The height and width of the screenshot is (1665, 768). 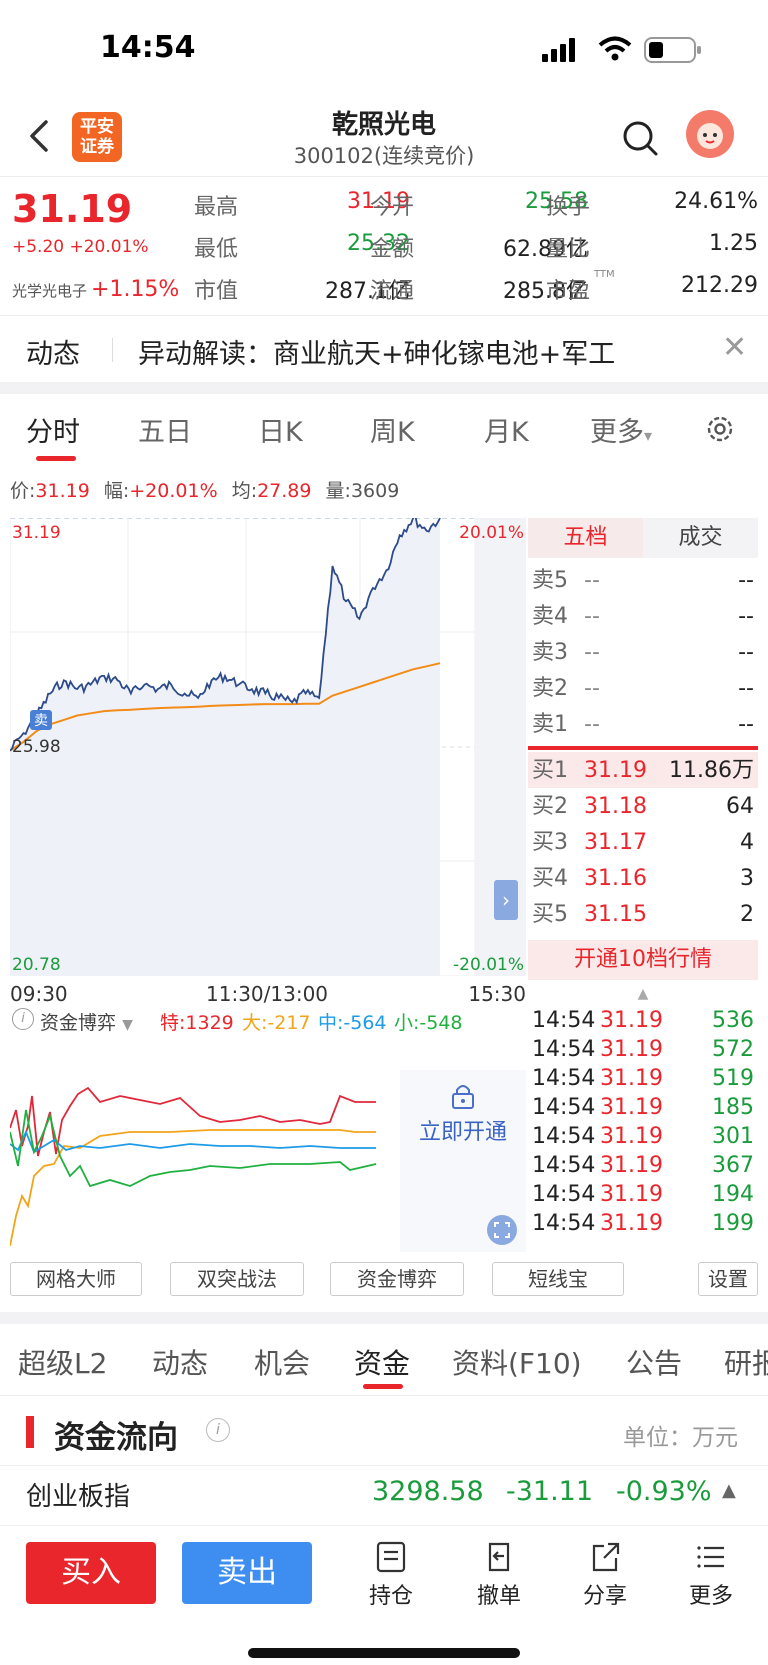 I want to click on trade-tick-row: 14:54 31.19 301, so click(x=643, y=1136).